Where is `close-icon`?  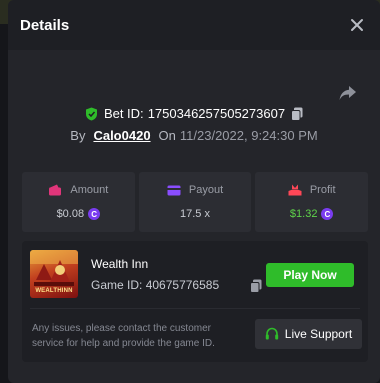 close-icon is located at coordinates (357, 25).